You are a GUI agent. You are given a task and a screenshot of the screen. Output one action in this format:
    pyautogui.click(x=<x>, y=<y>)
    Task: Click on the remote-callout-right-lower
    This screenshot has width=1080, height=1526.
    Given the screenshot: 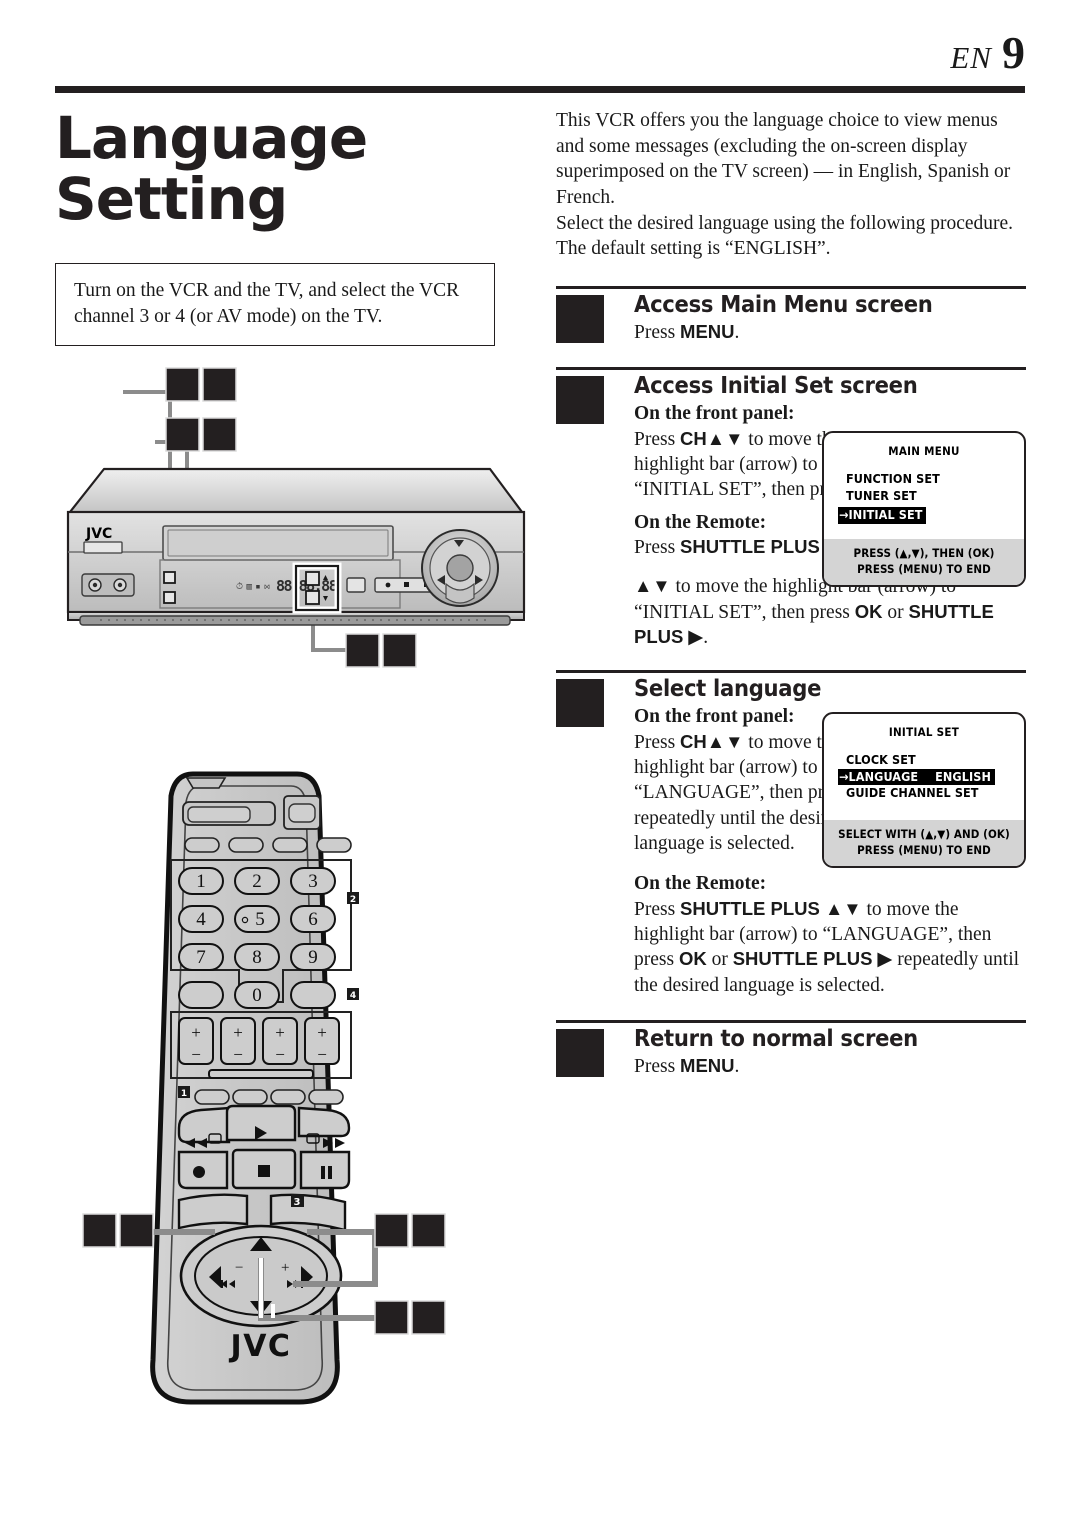 What is the action you would take?
    pyautogui.click(x=410, y=1317)
    